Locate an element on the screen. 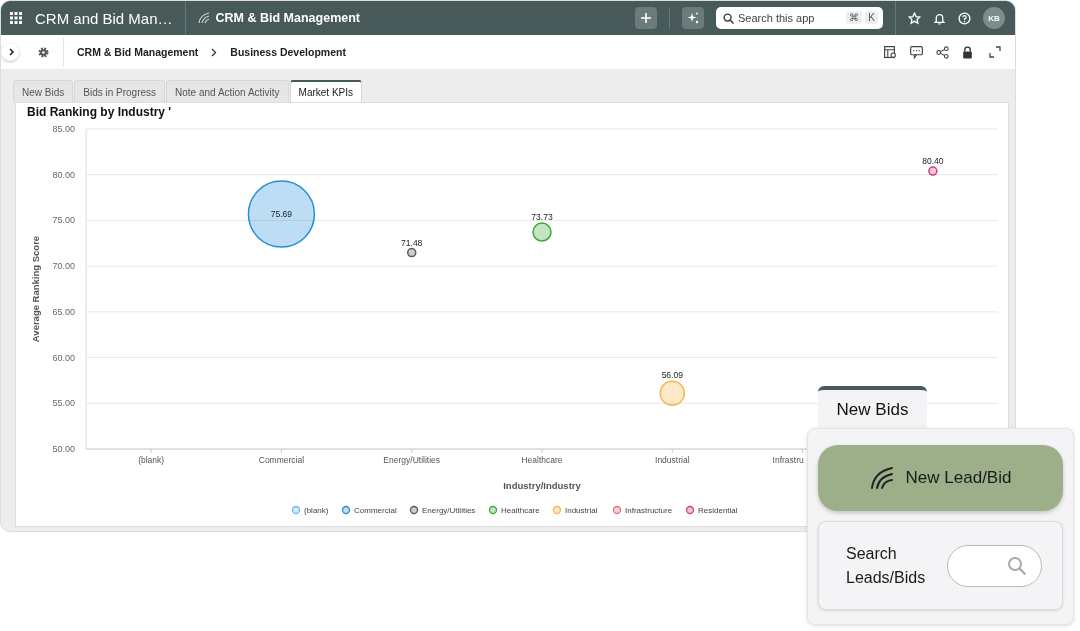 The height and width of the screenshot is (631, 1080). x-tick-label: Infrastru is located at coordinates (788, 460).